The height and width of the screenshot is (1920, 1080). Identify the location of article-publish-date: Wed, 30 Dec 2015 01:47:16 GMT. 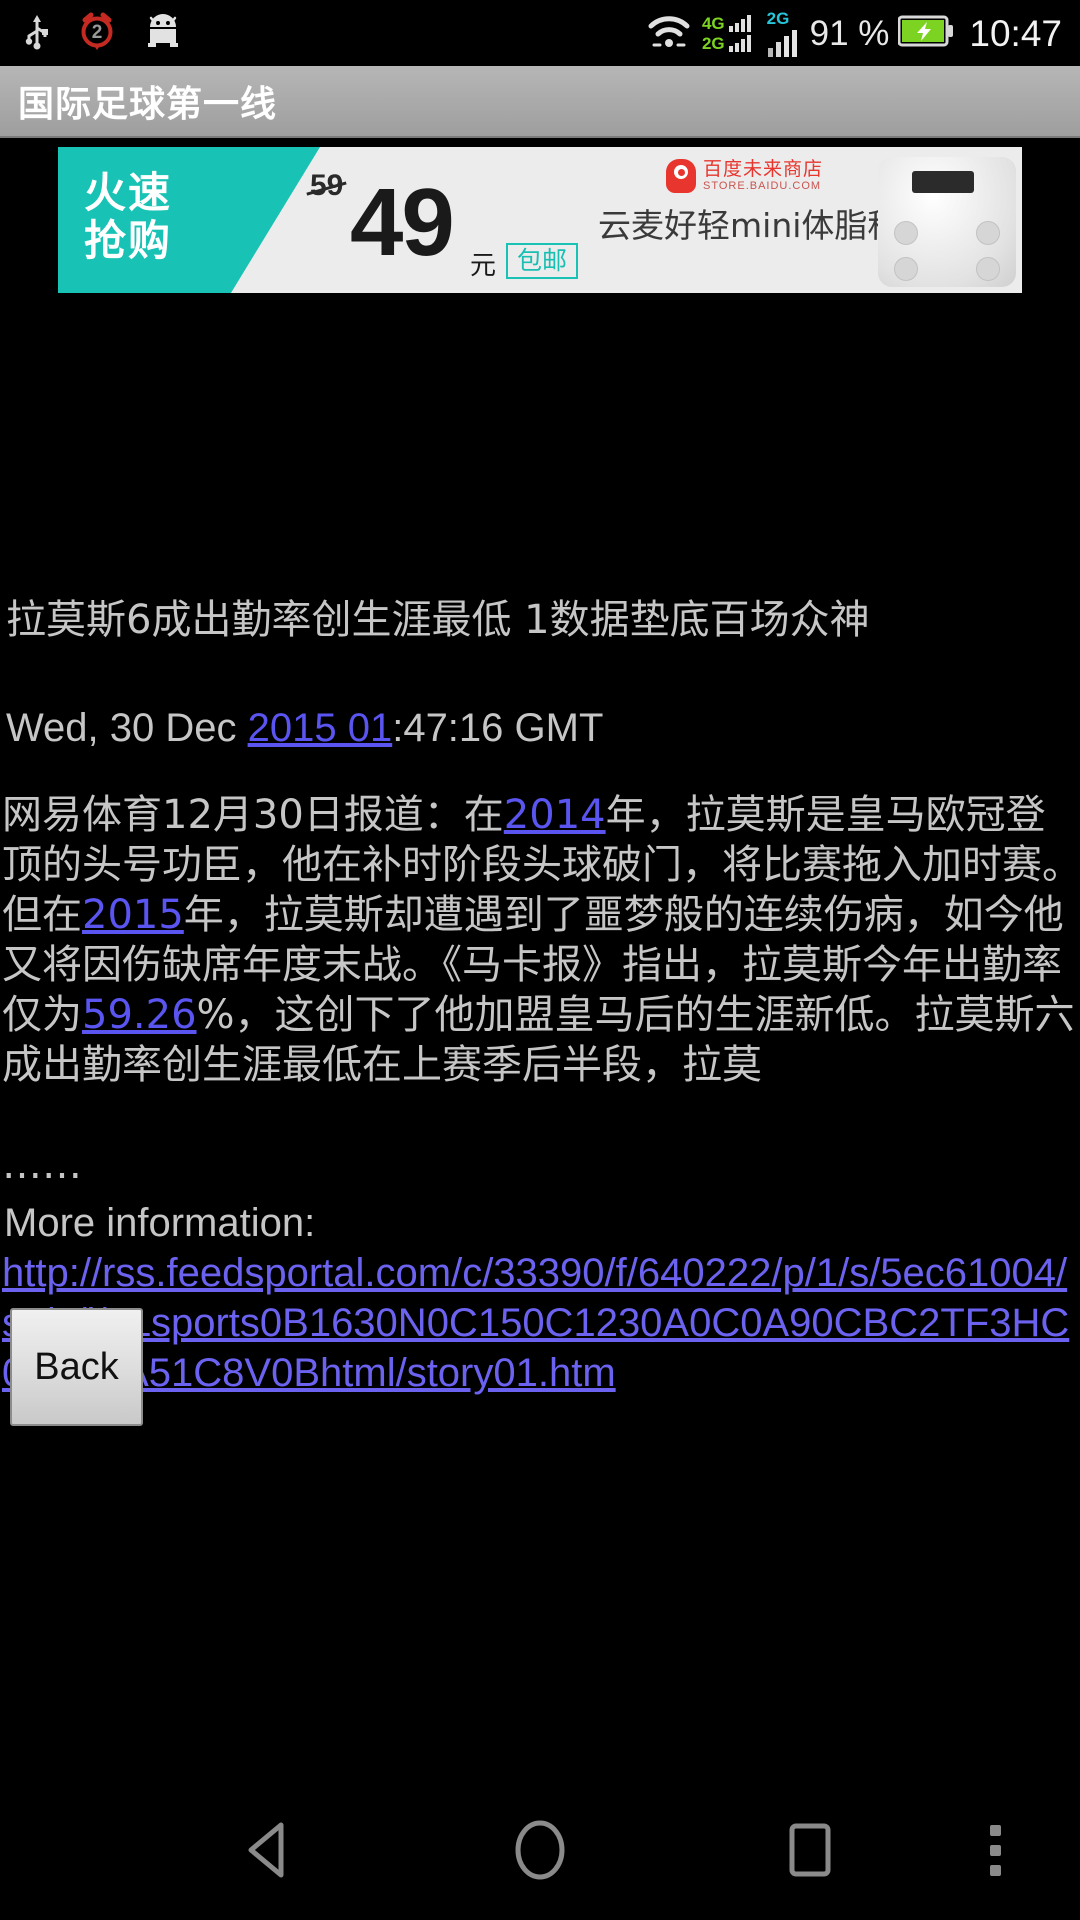
(540, 728).